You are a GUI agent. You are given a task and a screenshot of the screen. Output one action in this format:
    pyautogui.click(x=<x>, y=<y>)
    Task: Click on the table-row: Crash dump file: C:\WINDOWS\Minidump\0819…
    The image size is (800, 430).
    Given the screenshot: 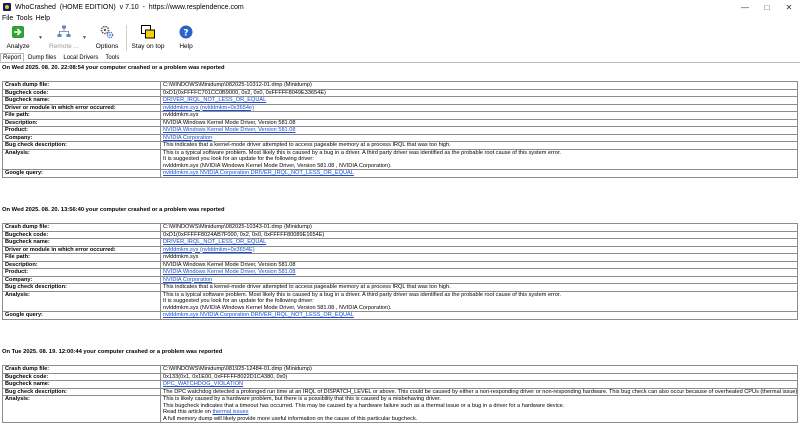 What is the action you would take?
    pyautogui.click(x=400, y=369)
    